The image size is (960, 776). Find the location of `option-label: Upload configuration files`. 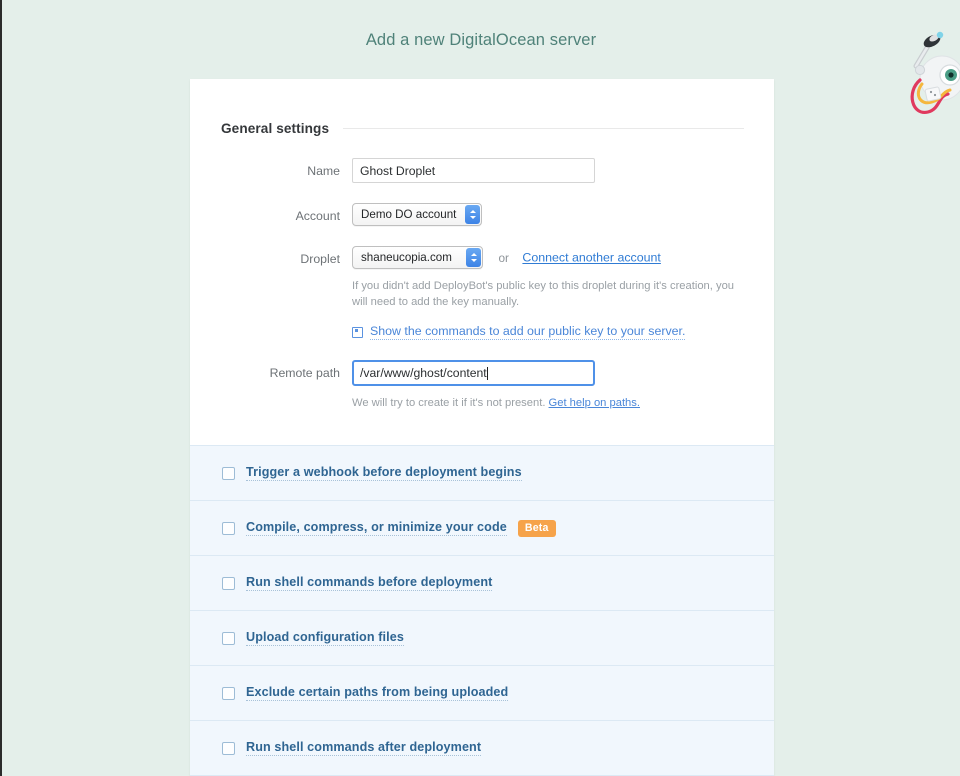

option-label: Upload configuration files is located at coordinates (325, 638).